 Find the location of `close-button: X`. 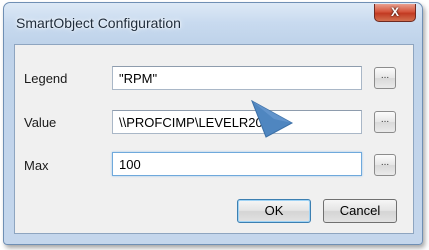

close-button: X is located at coordinates (395, 13).